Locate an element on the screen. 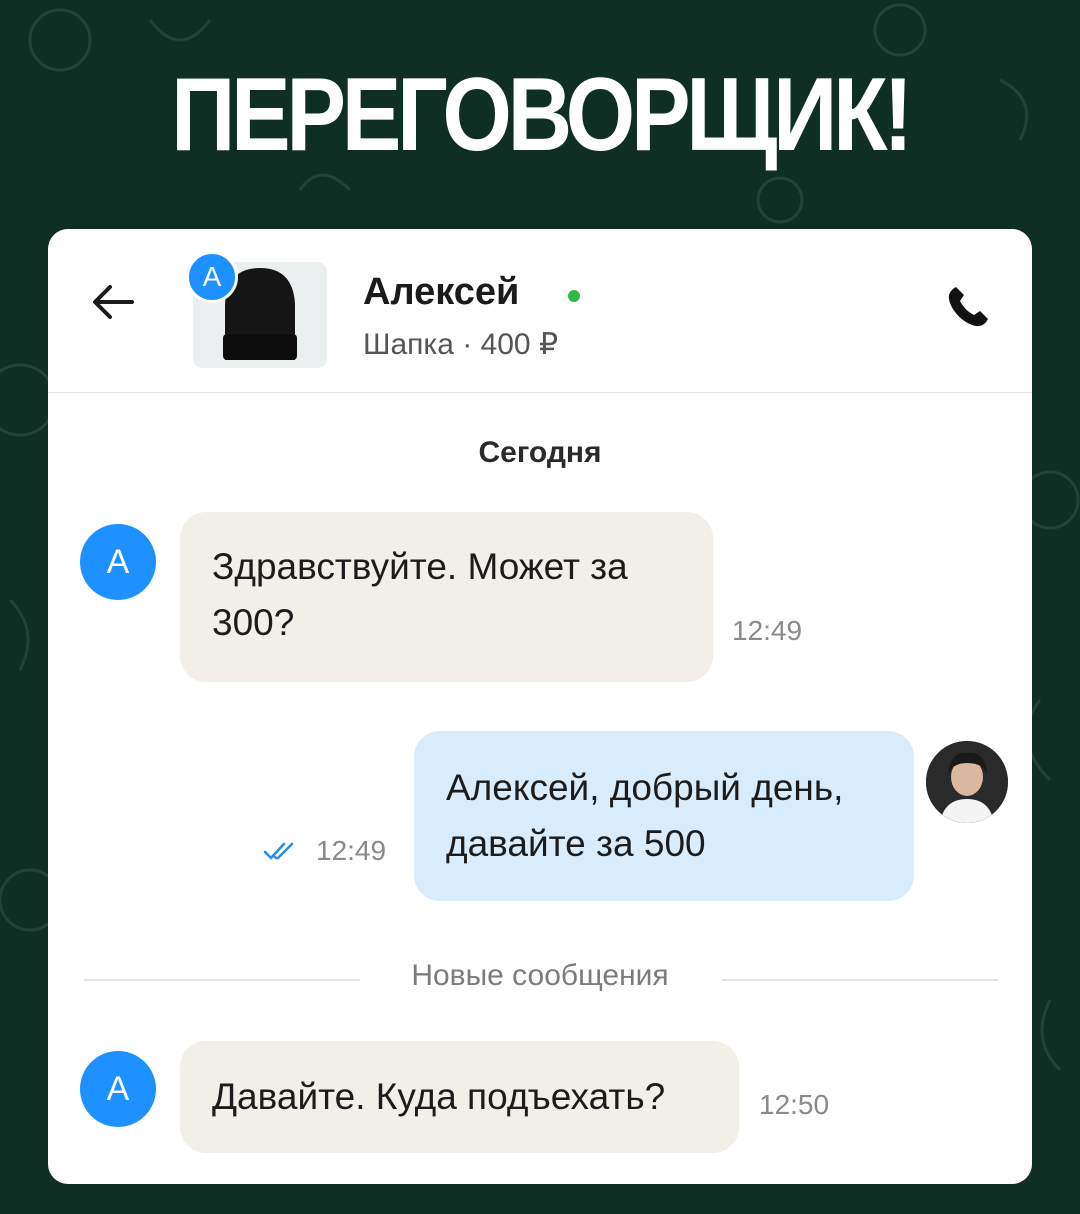 This screenshot has height=1214, width=1080. contact-name: Алексей is located at coordinates (441, 292).